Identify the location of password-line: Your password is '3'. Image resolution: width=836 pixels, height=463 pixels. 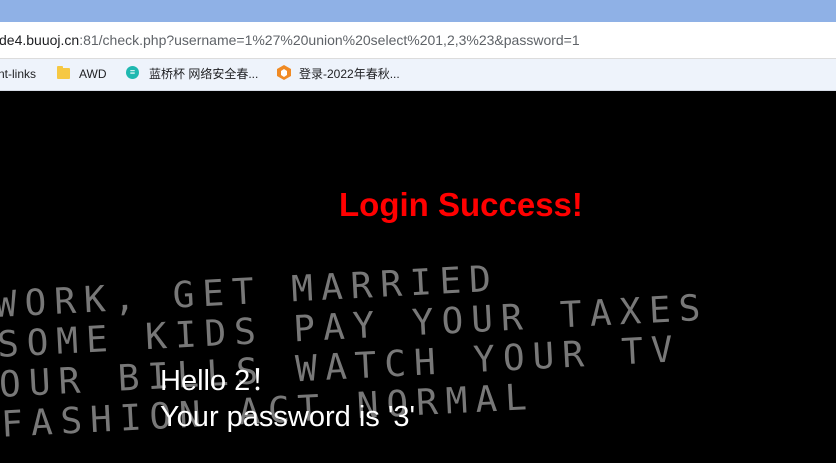
(288, 417).